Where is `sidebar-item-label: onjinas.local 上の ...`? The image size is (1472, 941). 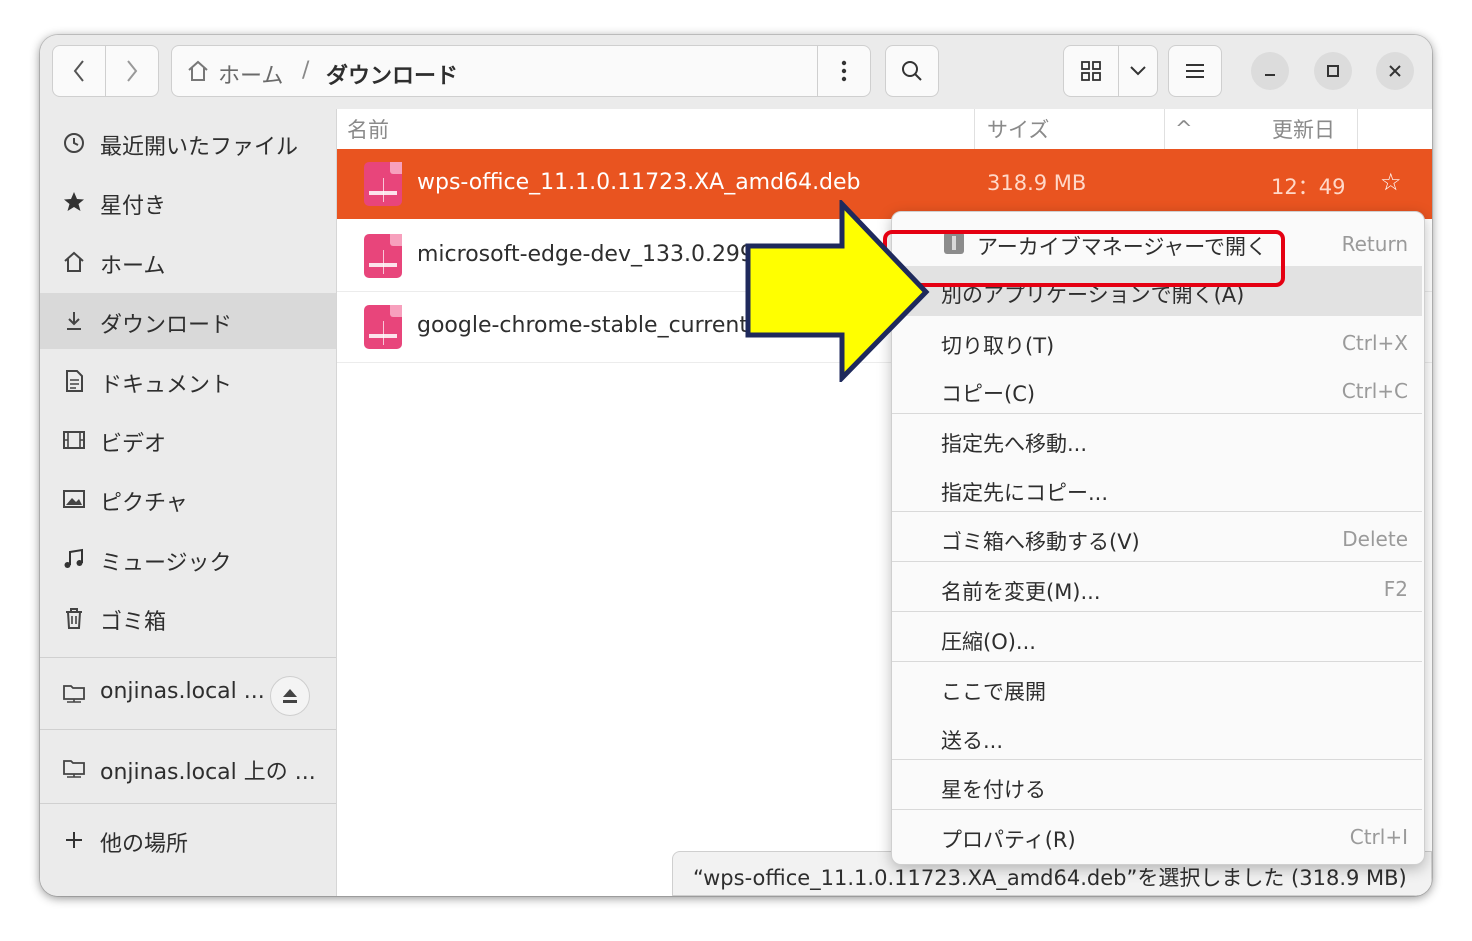 sidebar-item-label: onjinas.local 上の ... is located at coordinates (208, 772).